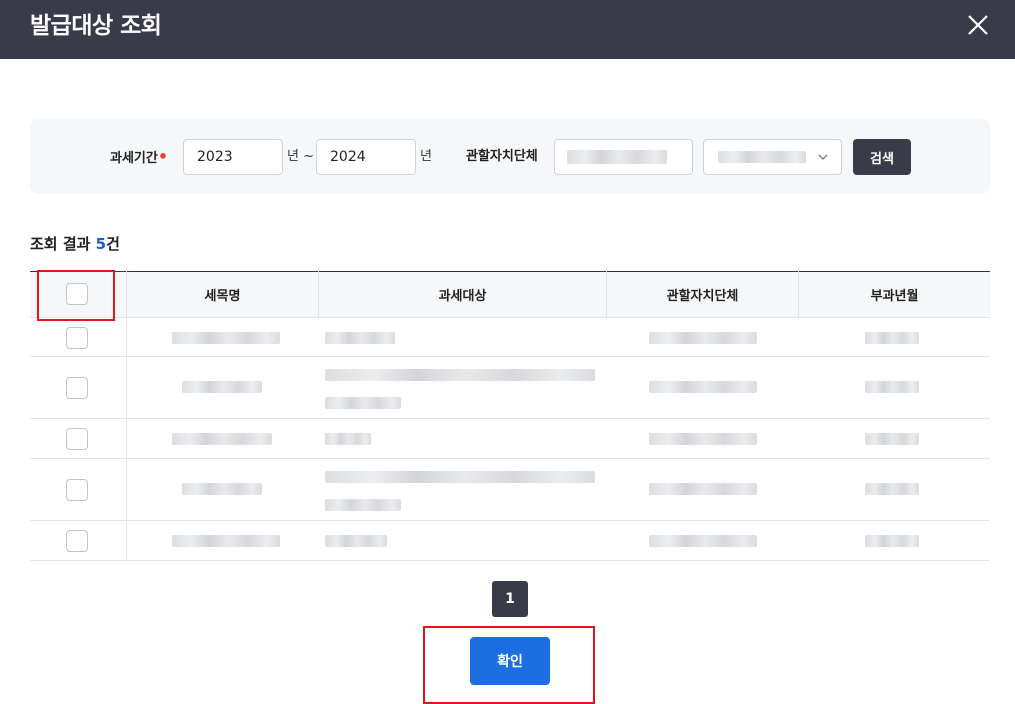 This screenshot has height=704, width=1015. What do you see at coordinates (510, 599) in the screenshot?
I see `page-button-current: 1` at bounding box center [510, 599].